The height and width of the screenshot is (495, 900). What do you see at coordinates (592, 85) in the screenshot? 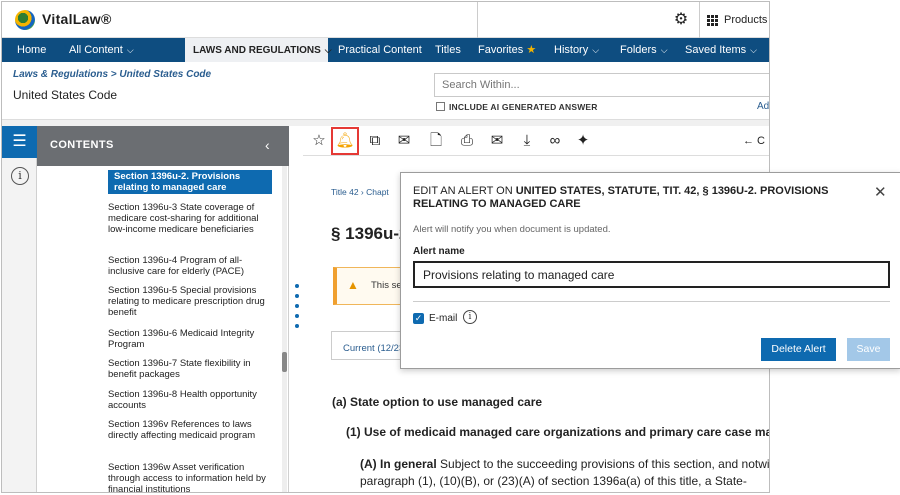
I see `search-within-input` at bounding box center [592, 85].